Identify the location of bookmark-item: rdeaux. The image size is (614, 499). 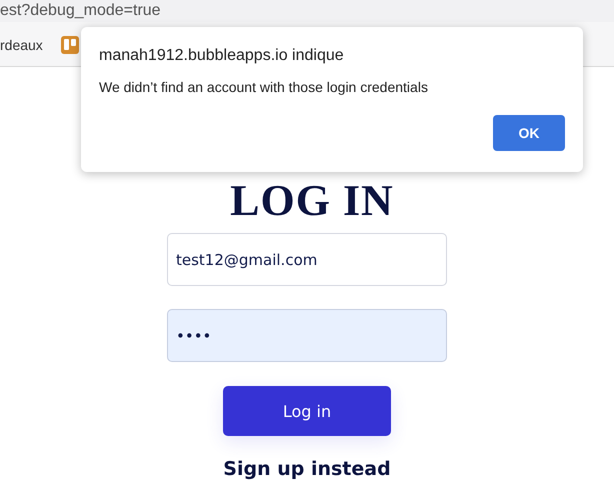
(21, 45).